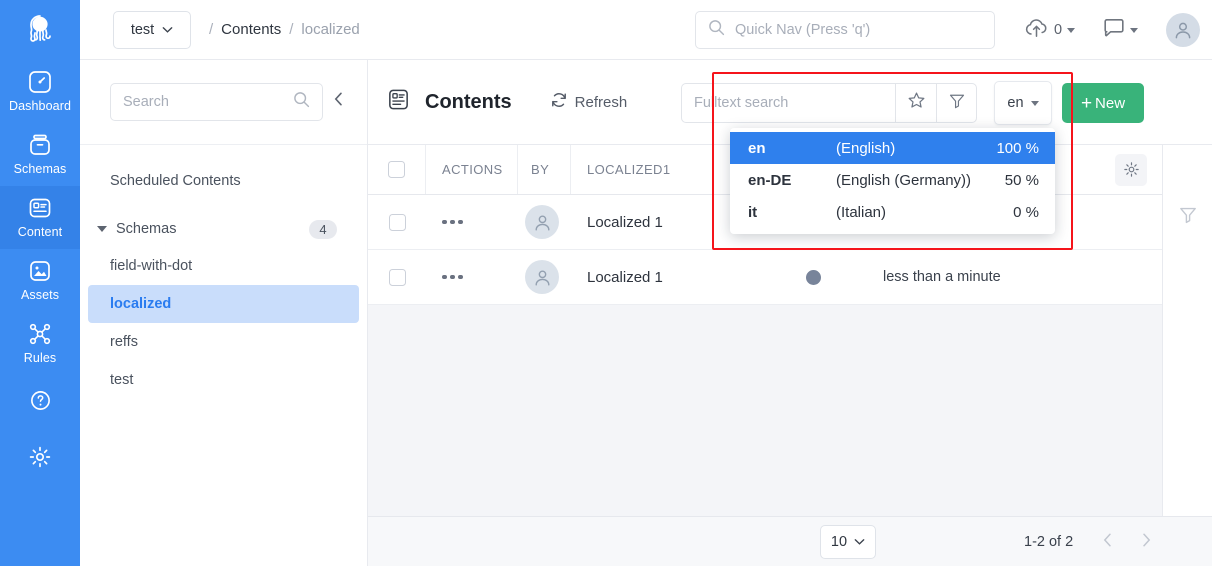 The image size is (1212, 566). I want to click on schemas-count-badge: 4, so click(323, 229).